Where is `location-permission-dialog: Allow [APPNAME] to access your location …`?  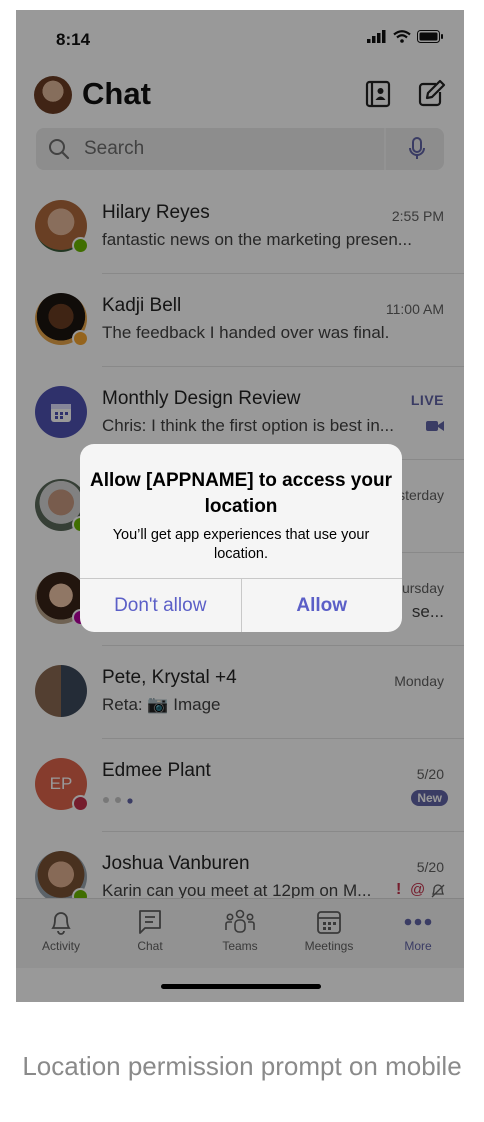 location-permission-dialog: Allow [APPNAME] to access your location … is located at coordinates (241, 538).